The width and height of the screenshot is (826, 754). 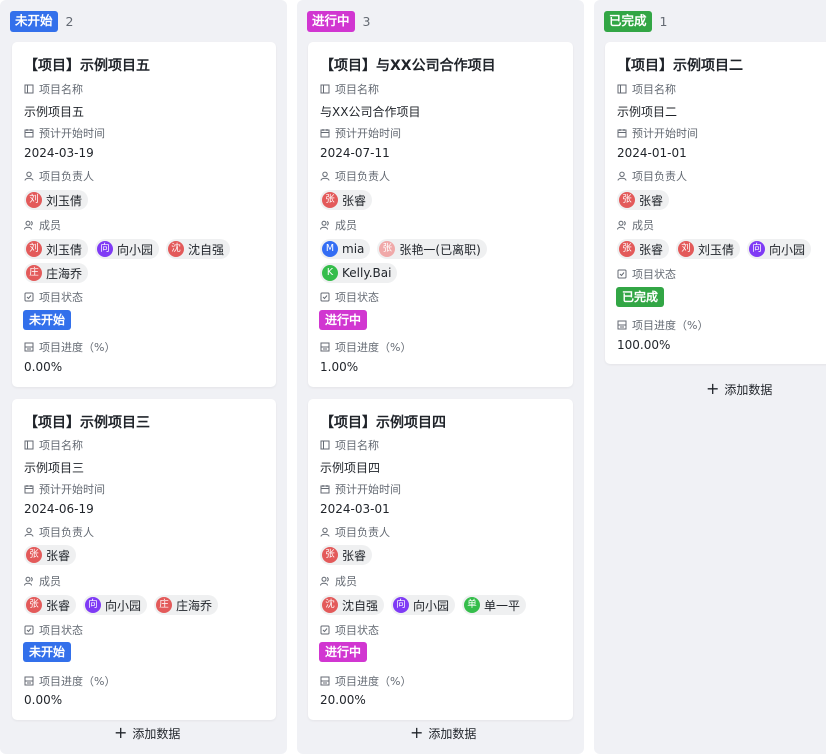 I want to click on person-chip: K Kelly.Bai, so click(x=359, y=273).